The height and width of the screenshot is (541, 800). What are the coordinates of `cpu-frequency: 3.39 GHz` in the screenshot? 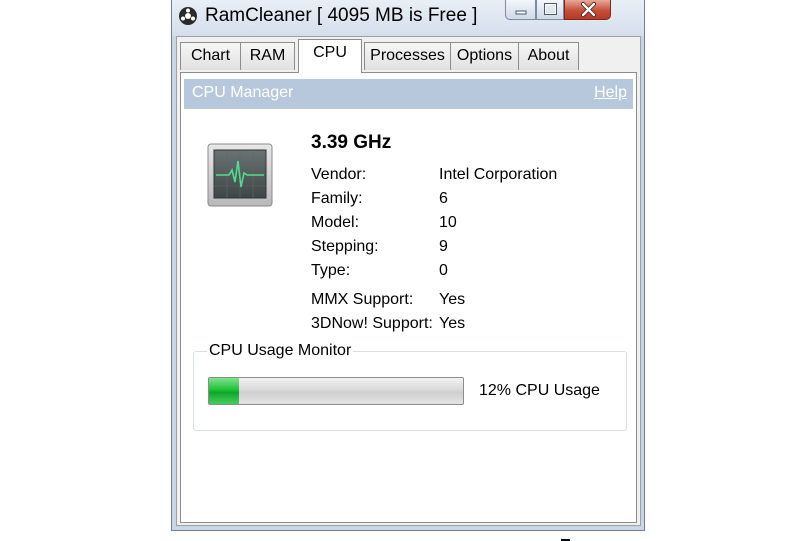 It's located at (351, 142).